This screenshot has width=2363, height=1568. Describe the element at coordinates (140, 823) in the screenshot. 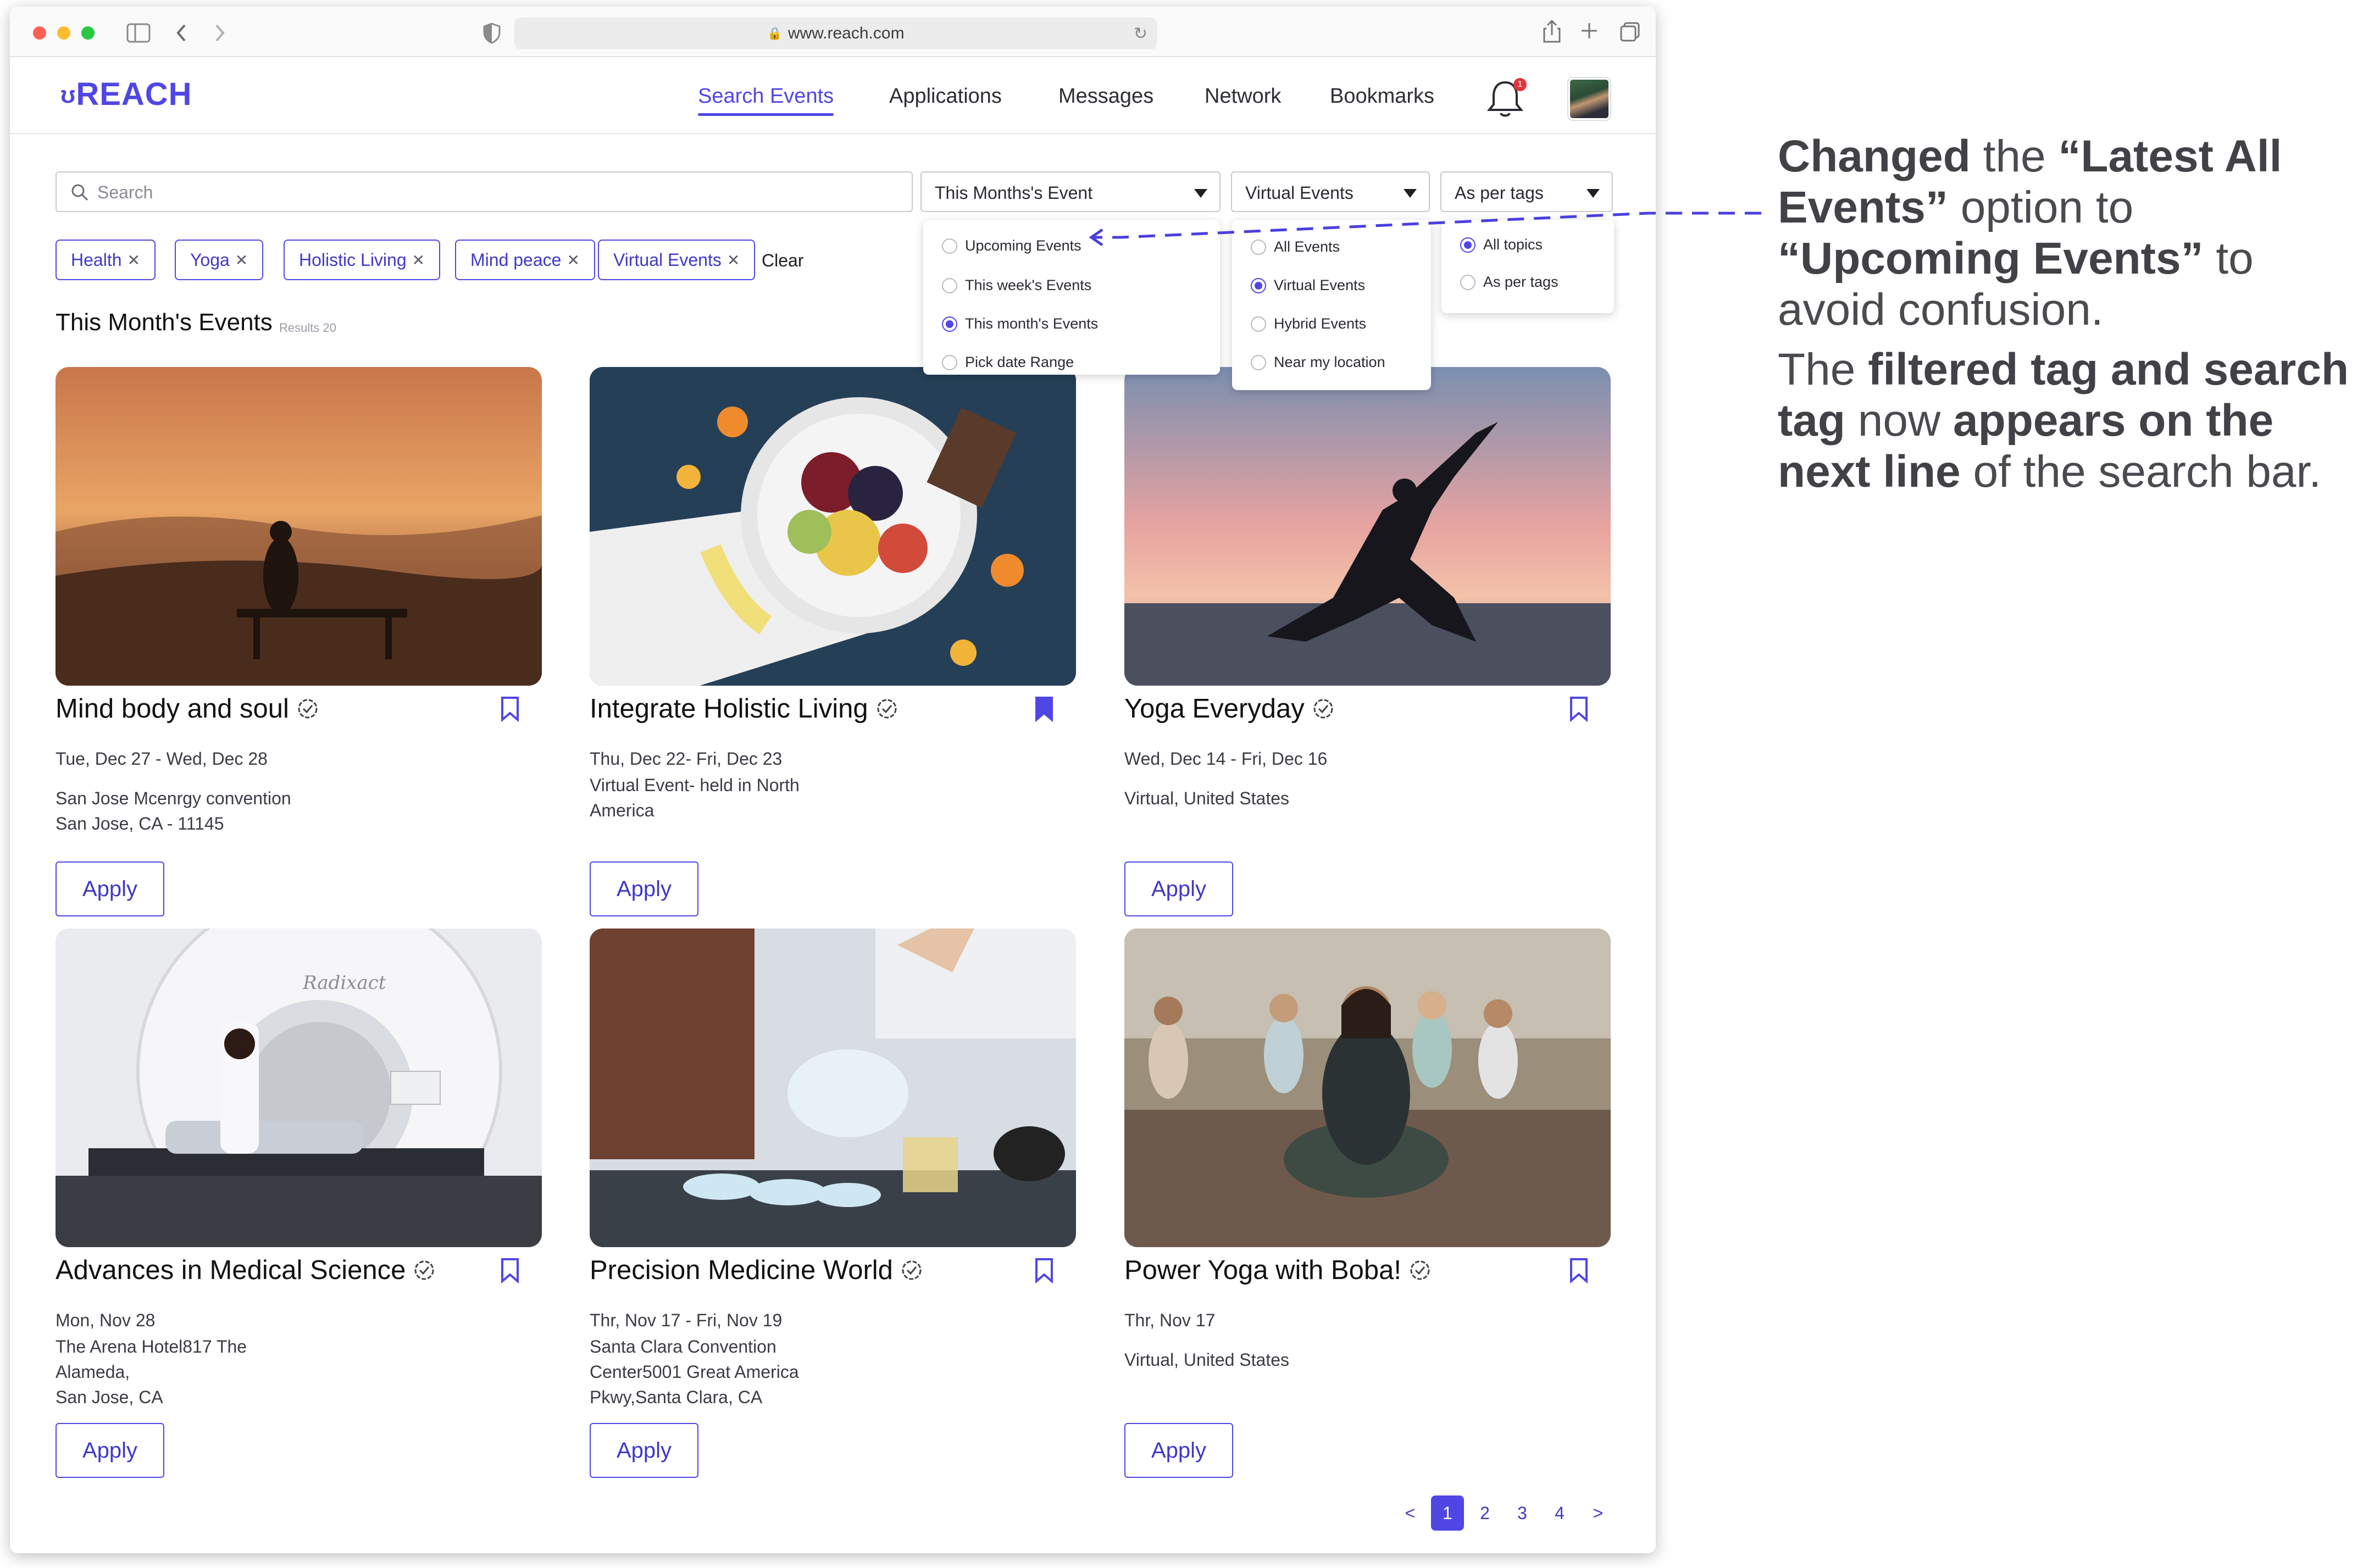

I see `event-location-line: San Jose, CA - 11145` at that location.